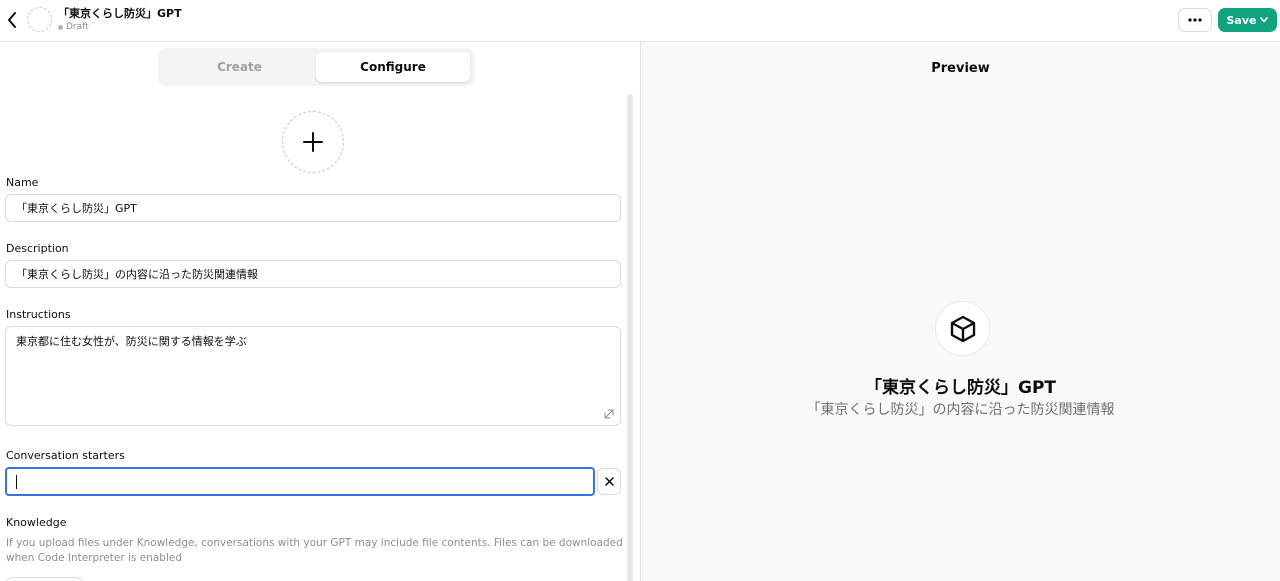 Image resolution: width=1280 pixels, height=581 pixels. I want to click on name-input: 「東京くらし防災」GPT, so click(313, 208).